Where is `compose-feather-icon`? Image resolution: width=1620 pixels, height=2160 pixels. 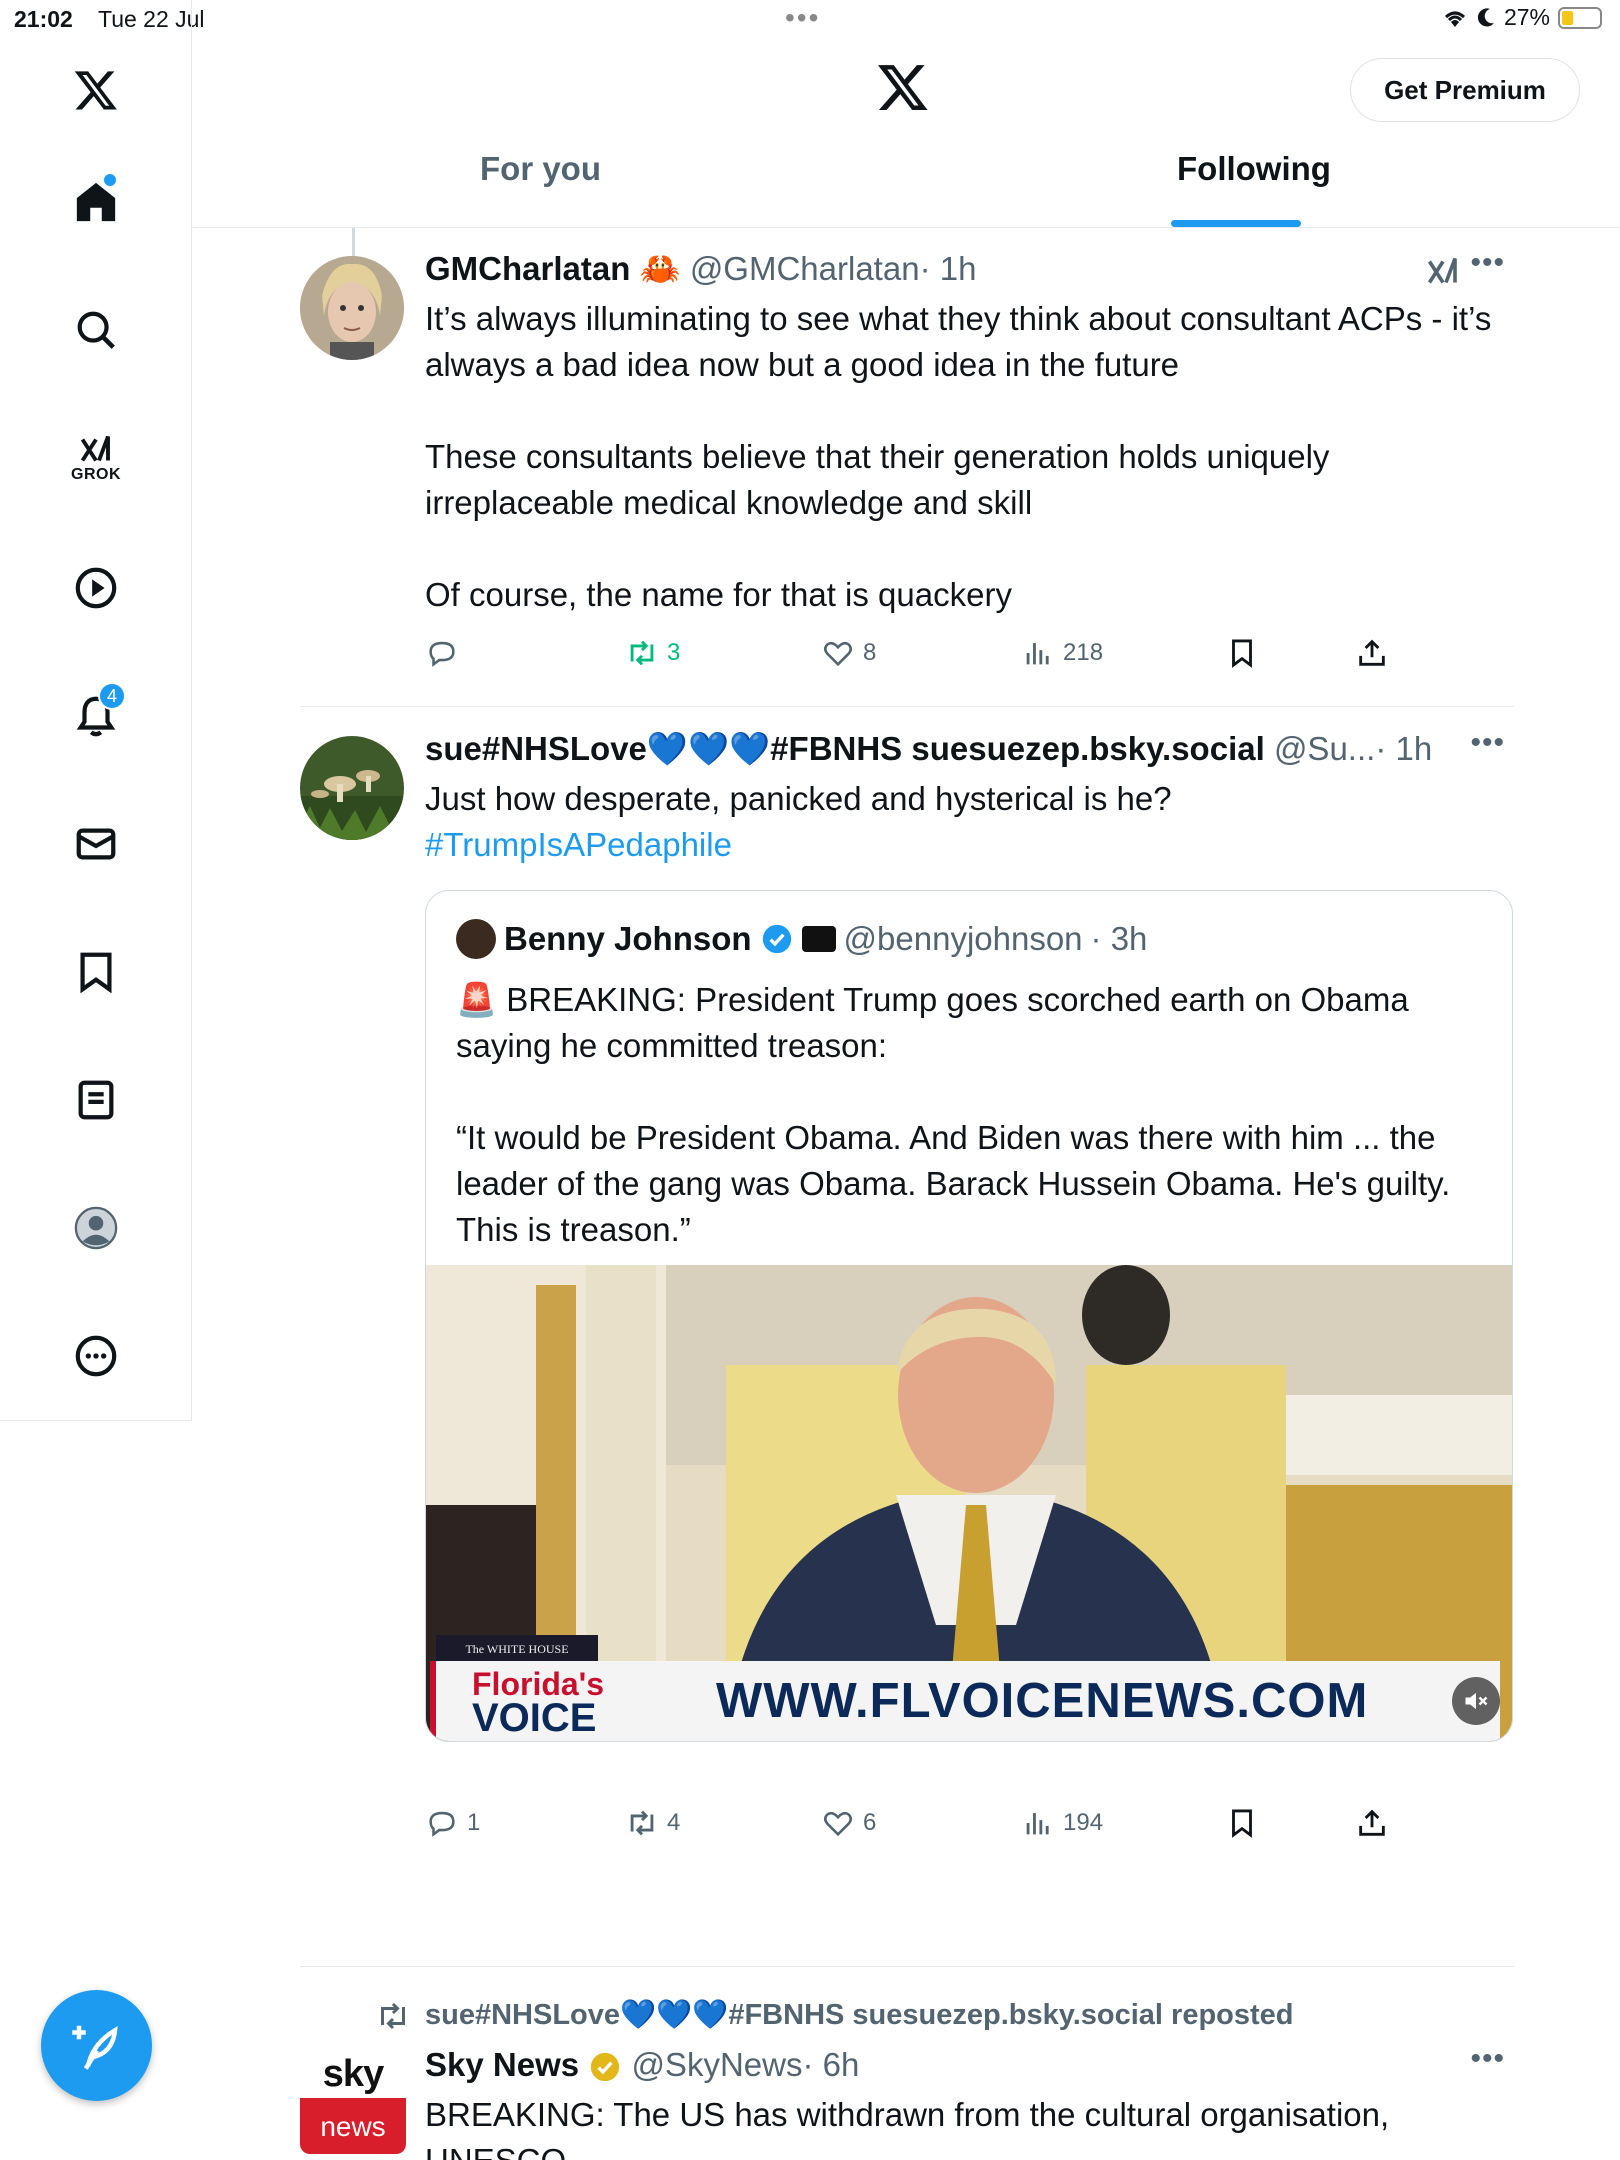
compose-feather-icon is located at coordinates (94, 2047).